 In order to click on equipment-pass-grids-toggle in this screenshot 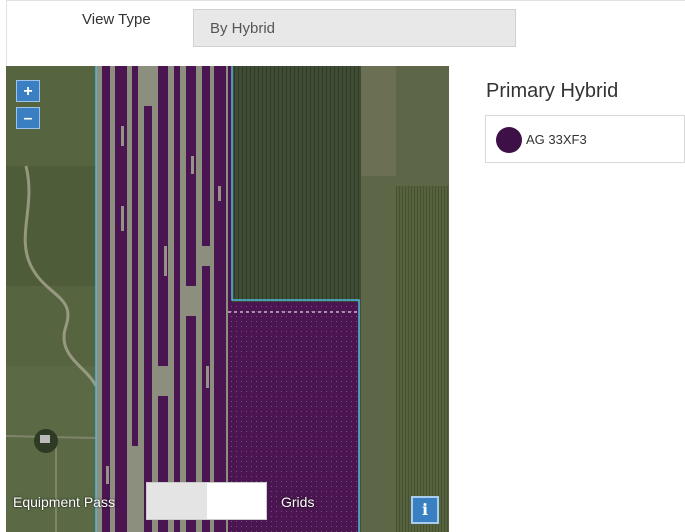, I will do `click(206, 501)`.